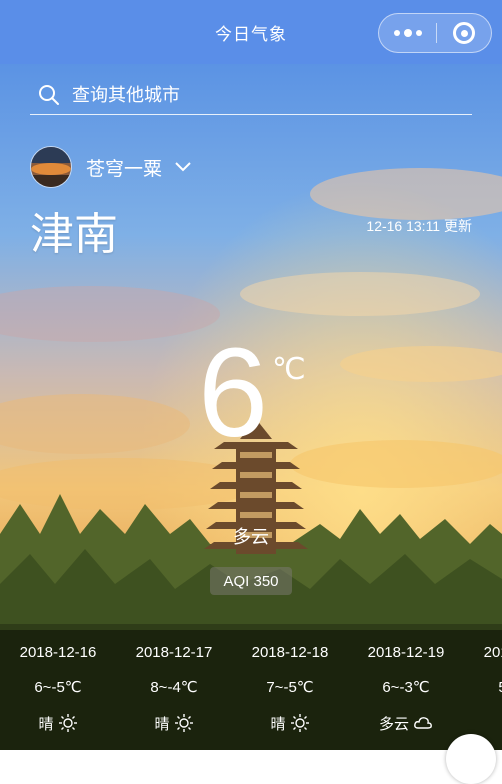  Describe the element at coordinates (183, 167) in the screenshot. I see `chevron-down-icon` at that location.